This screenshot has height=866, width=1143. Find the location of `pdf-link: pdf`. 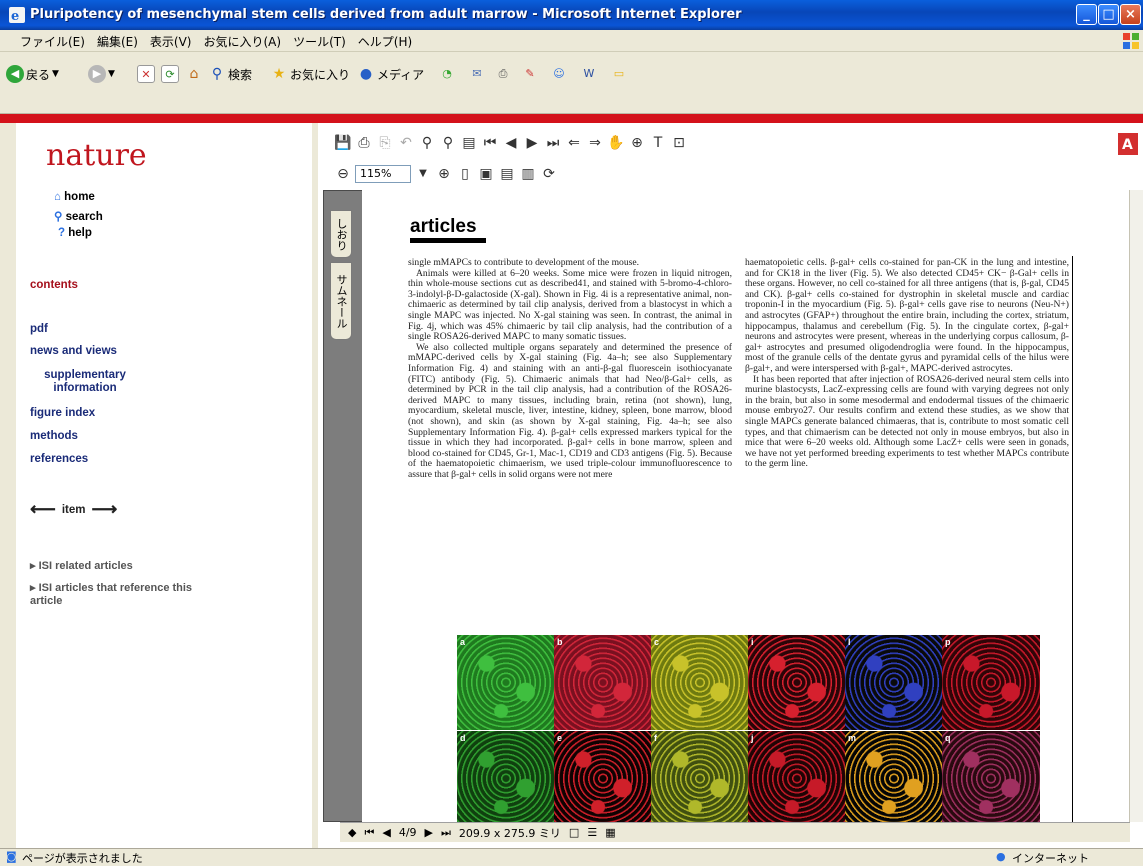

pdf-link: pdf is located at coordinates (39, 329).